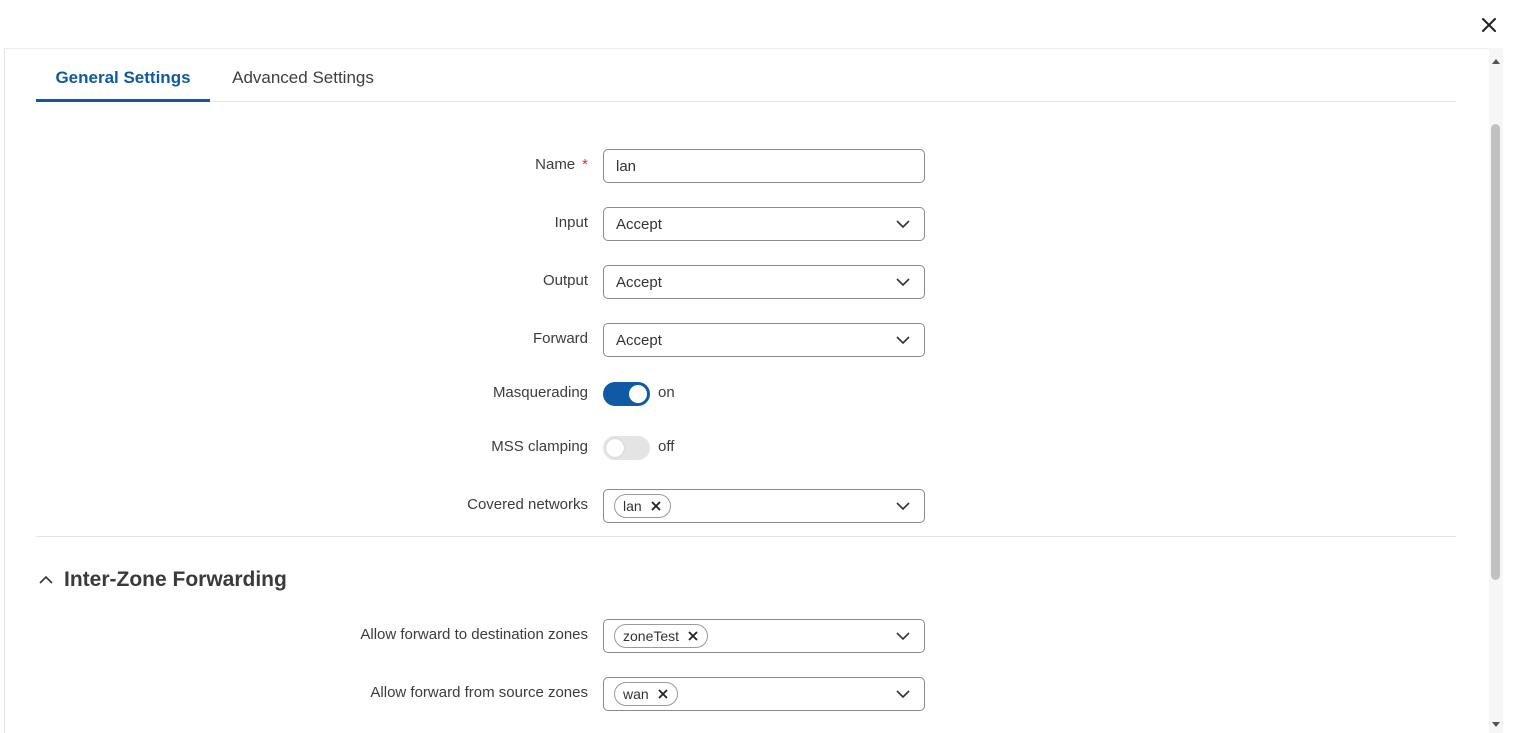 Image resolution: width=1515 pixels, height=733 pixels. Describe the element at coordinates (764, 282) in the screenshot. I see `output-select: Accept` at that location.